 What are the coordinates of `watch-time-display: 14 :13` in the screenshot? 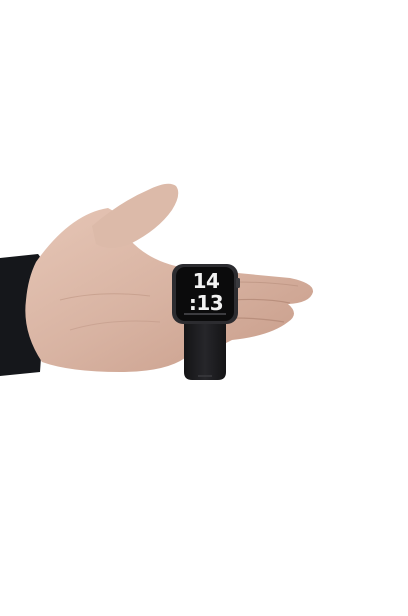 It's located at (206, 292).